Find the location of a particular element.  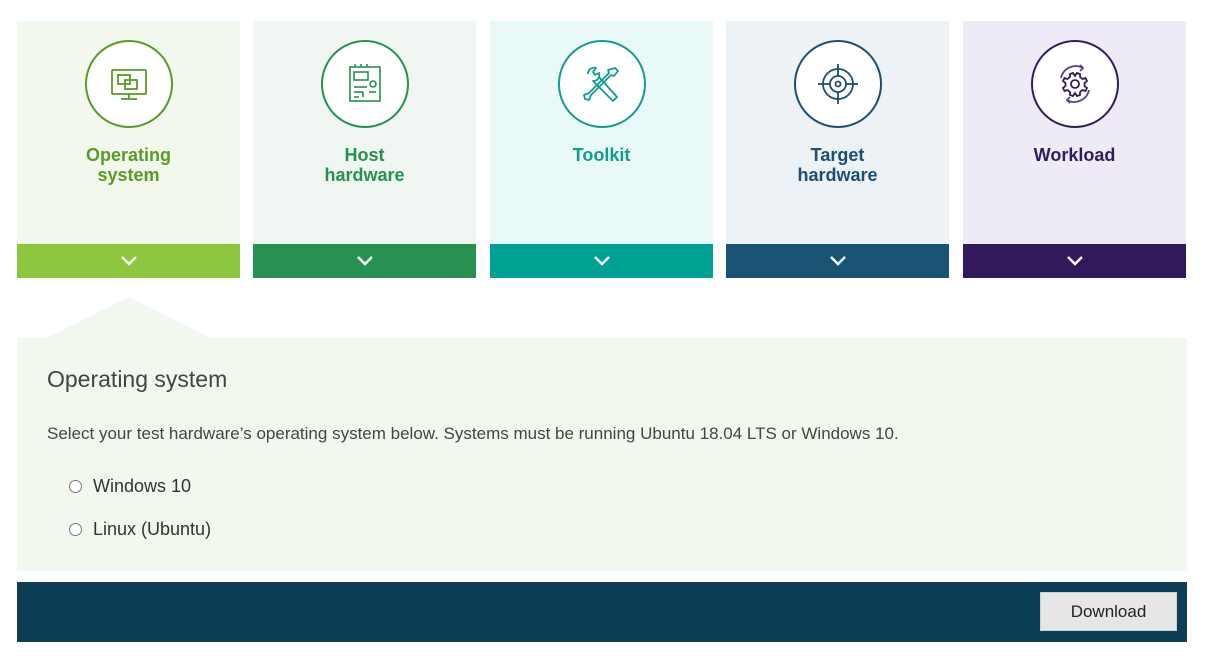

step-card-operating-system: Operating system is located at coordinates (128, 149).